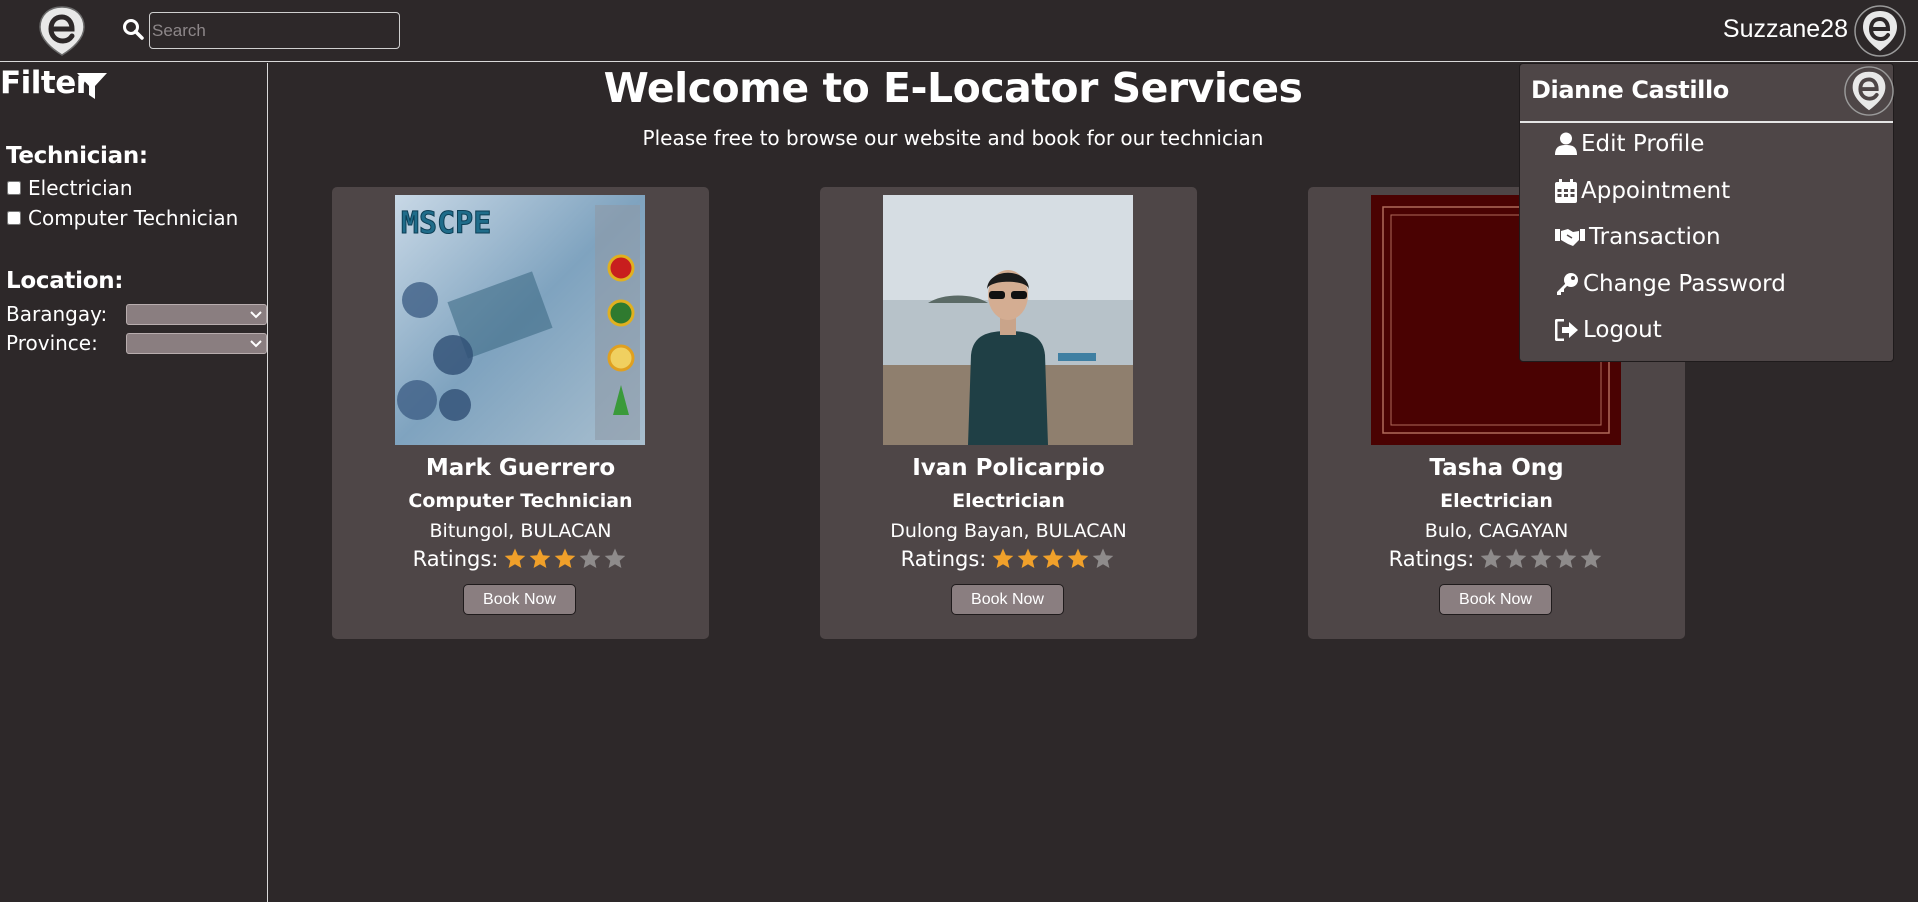  I want to click on technician-photo, so click(1008, 320).